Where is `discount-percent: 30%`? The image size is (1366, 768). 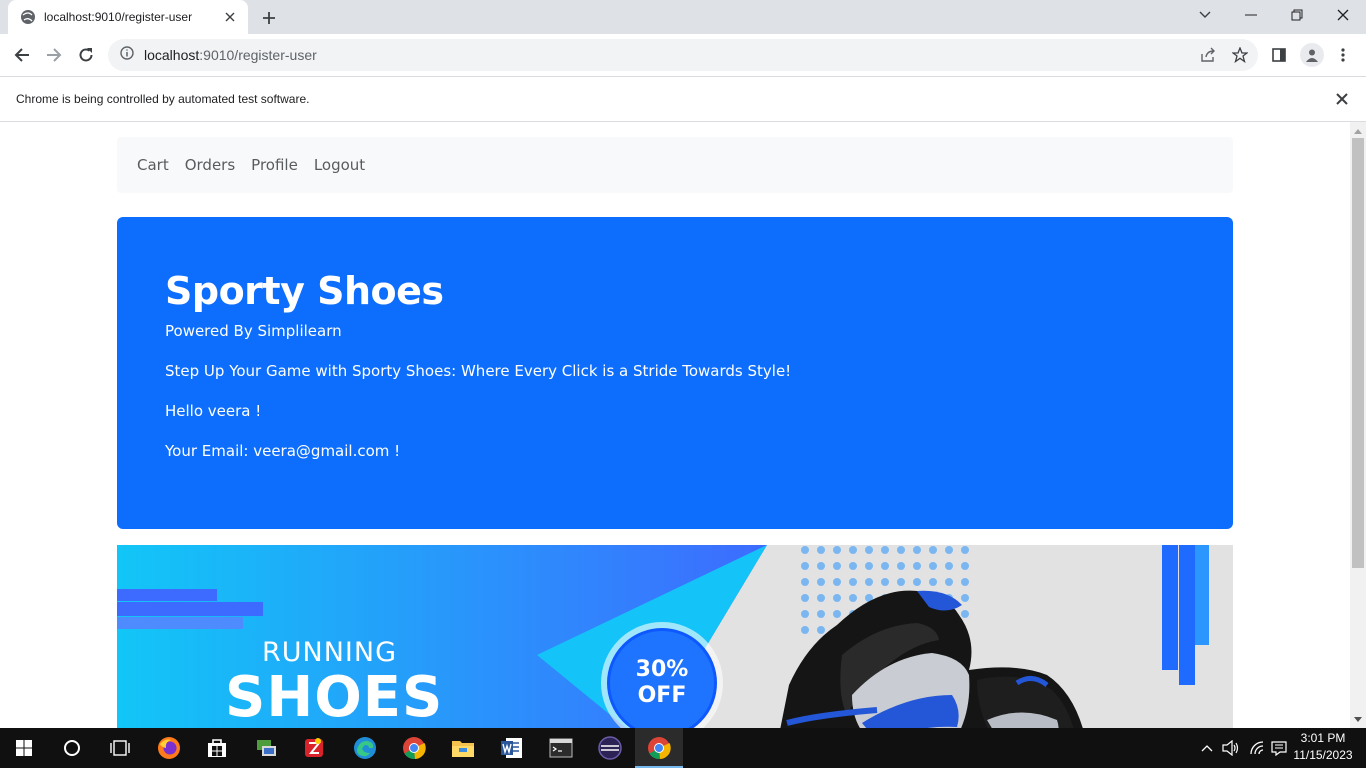
discount-percent: 30% is located at coordinates (662, 669).